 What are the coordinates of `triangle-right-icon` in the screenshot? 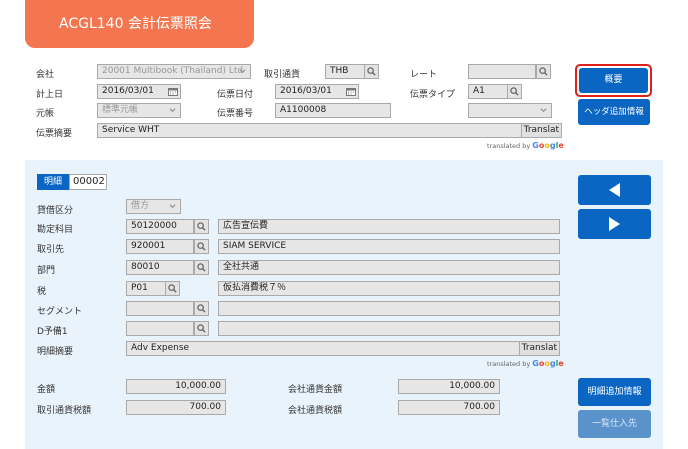 It's located at (614, 224).